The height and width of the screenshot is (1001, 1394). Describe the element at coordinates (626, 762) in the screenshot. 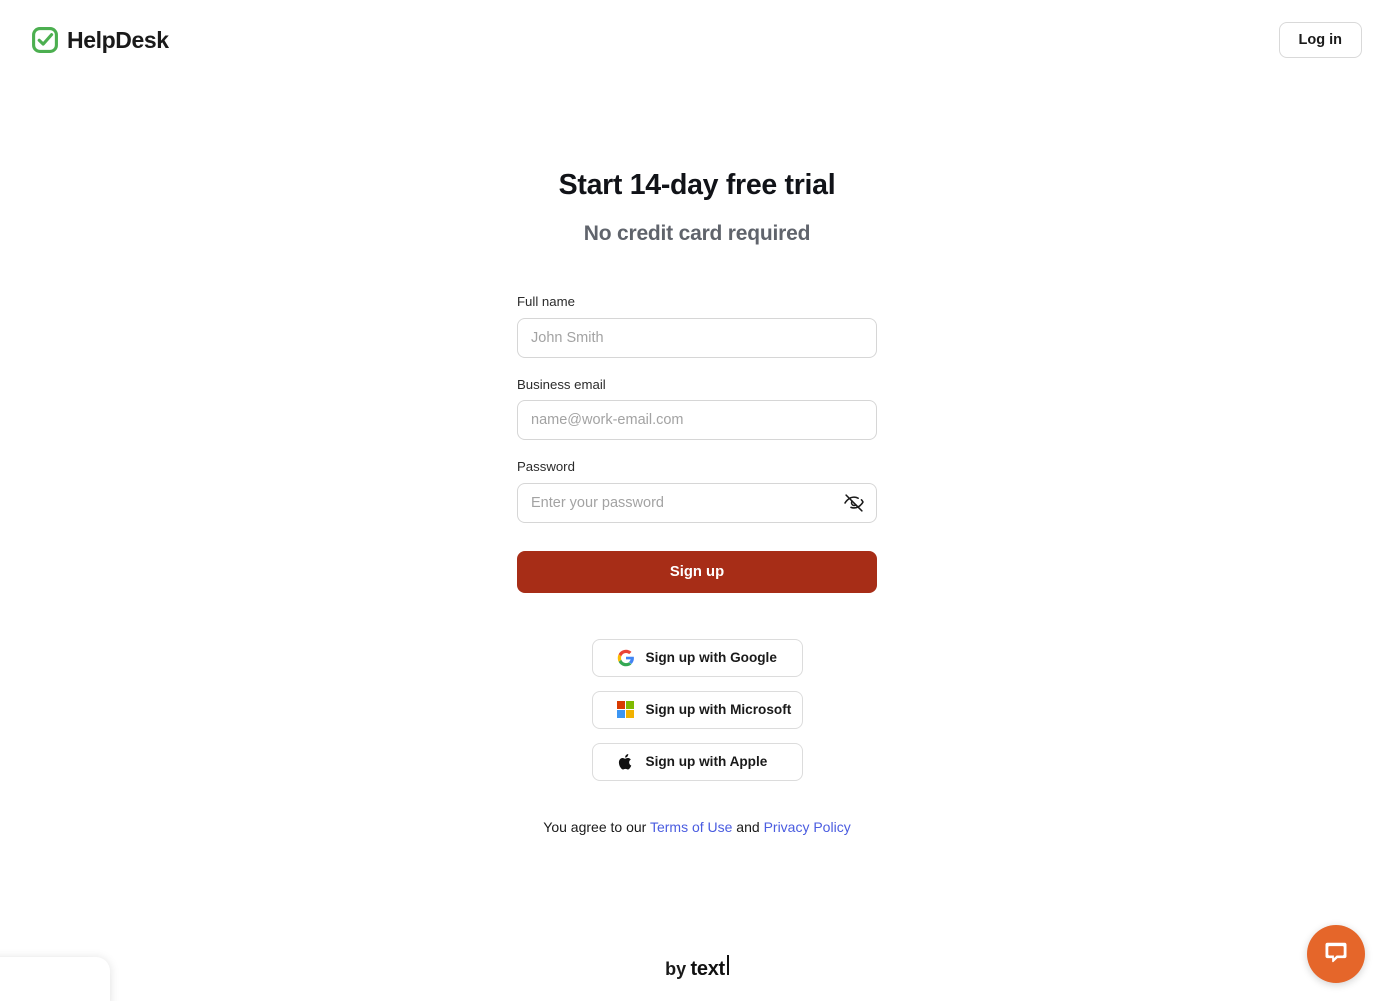

I see `apple-icon` at that location.